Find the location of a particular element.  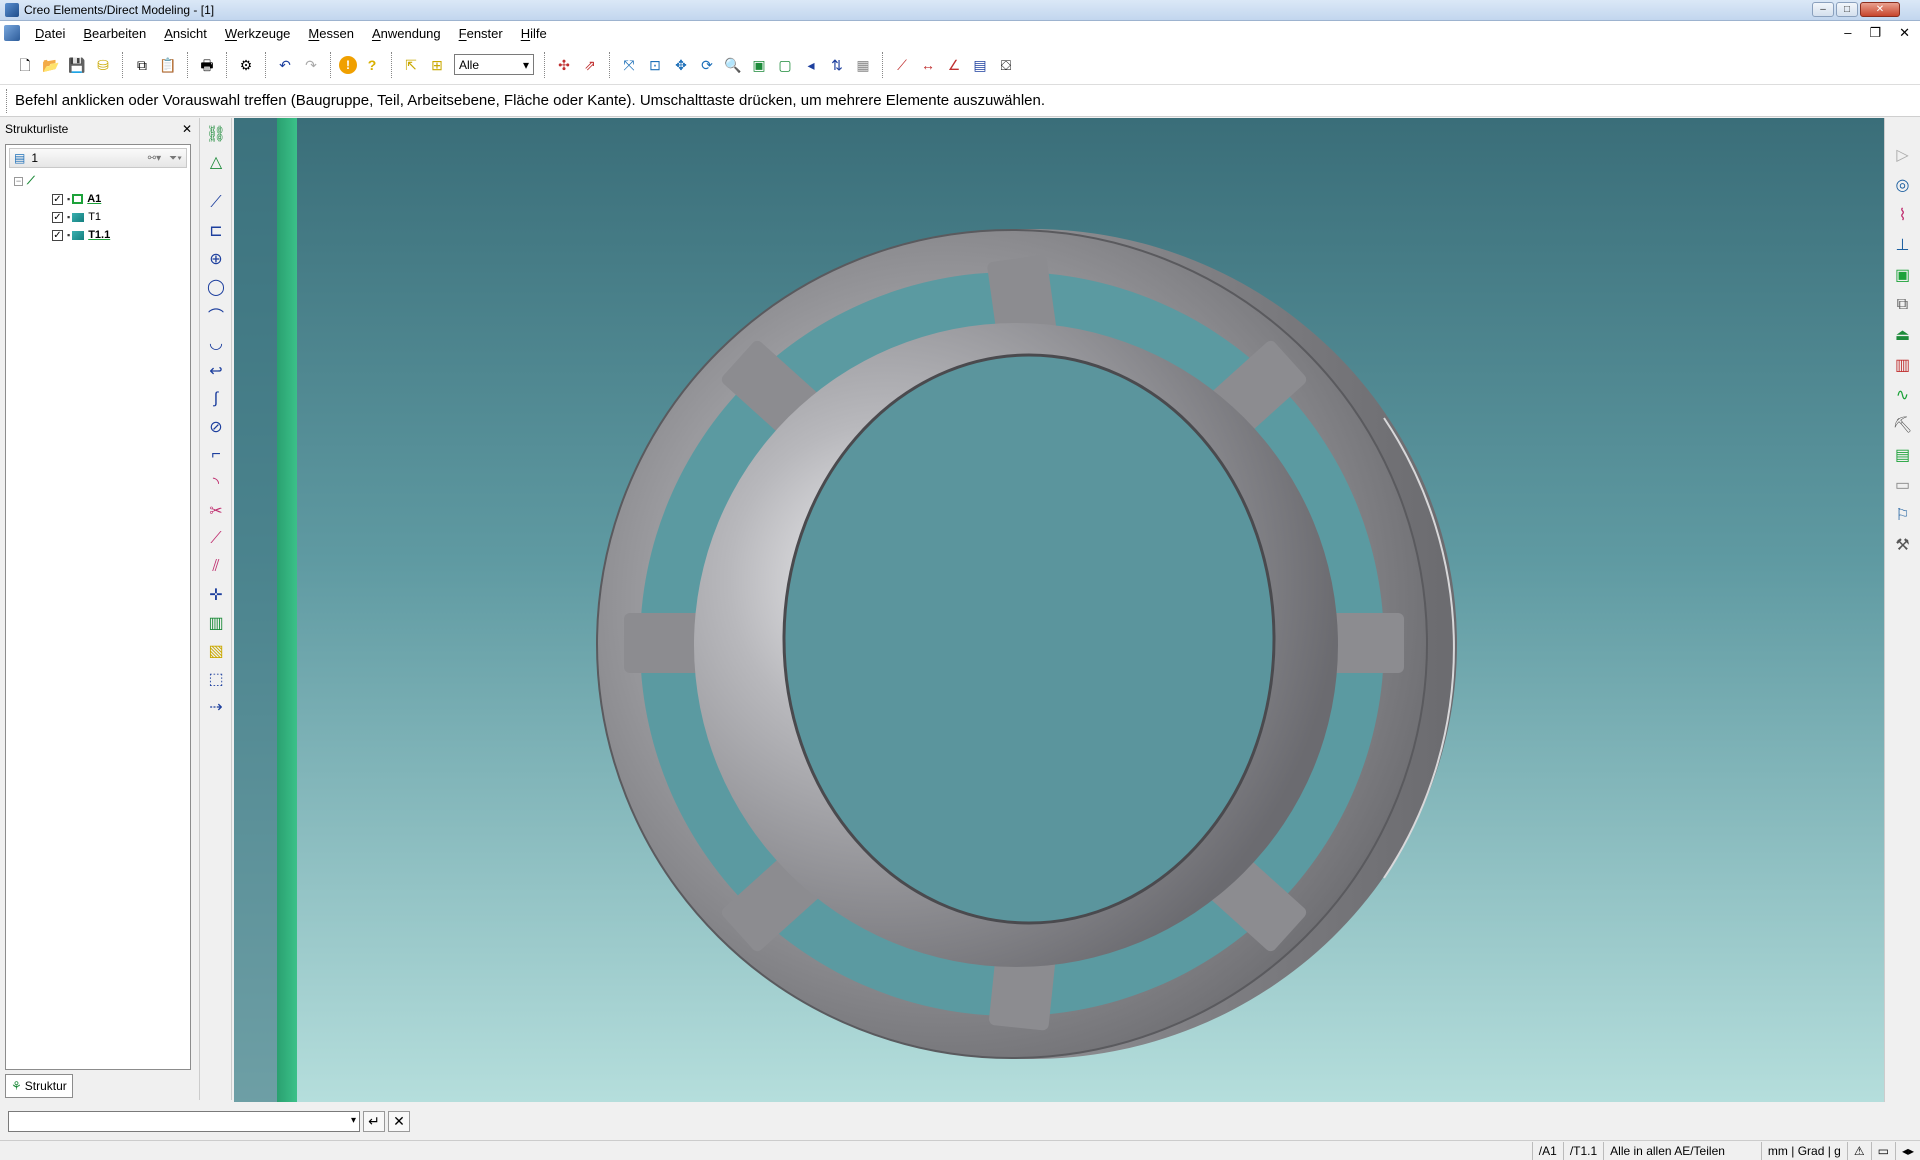

part-icon: △ is located at coordinates (216, 161).